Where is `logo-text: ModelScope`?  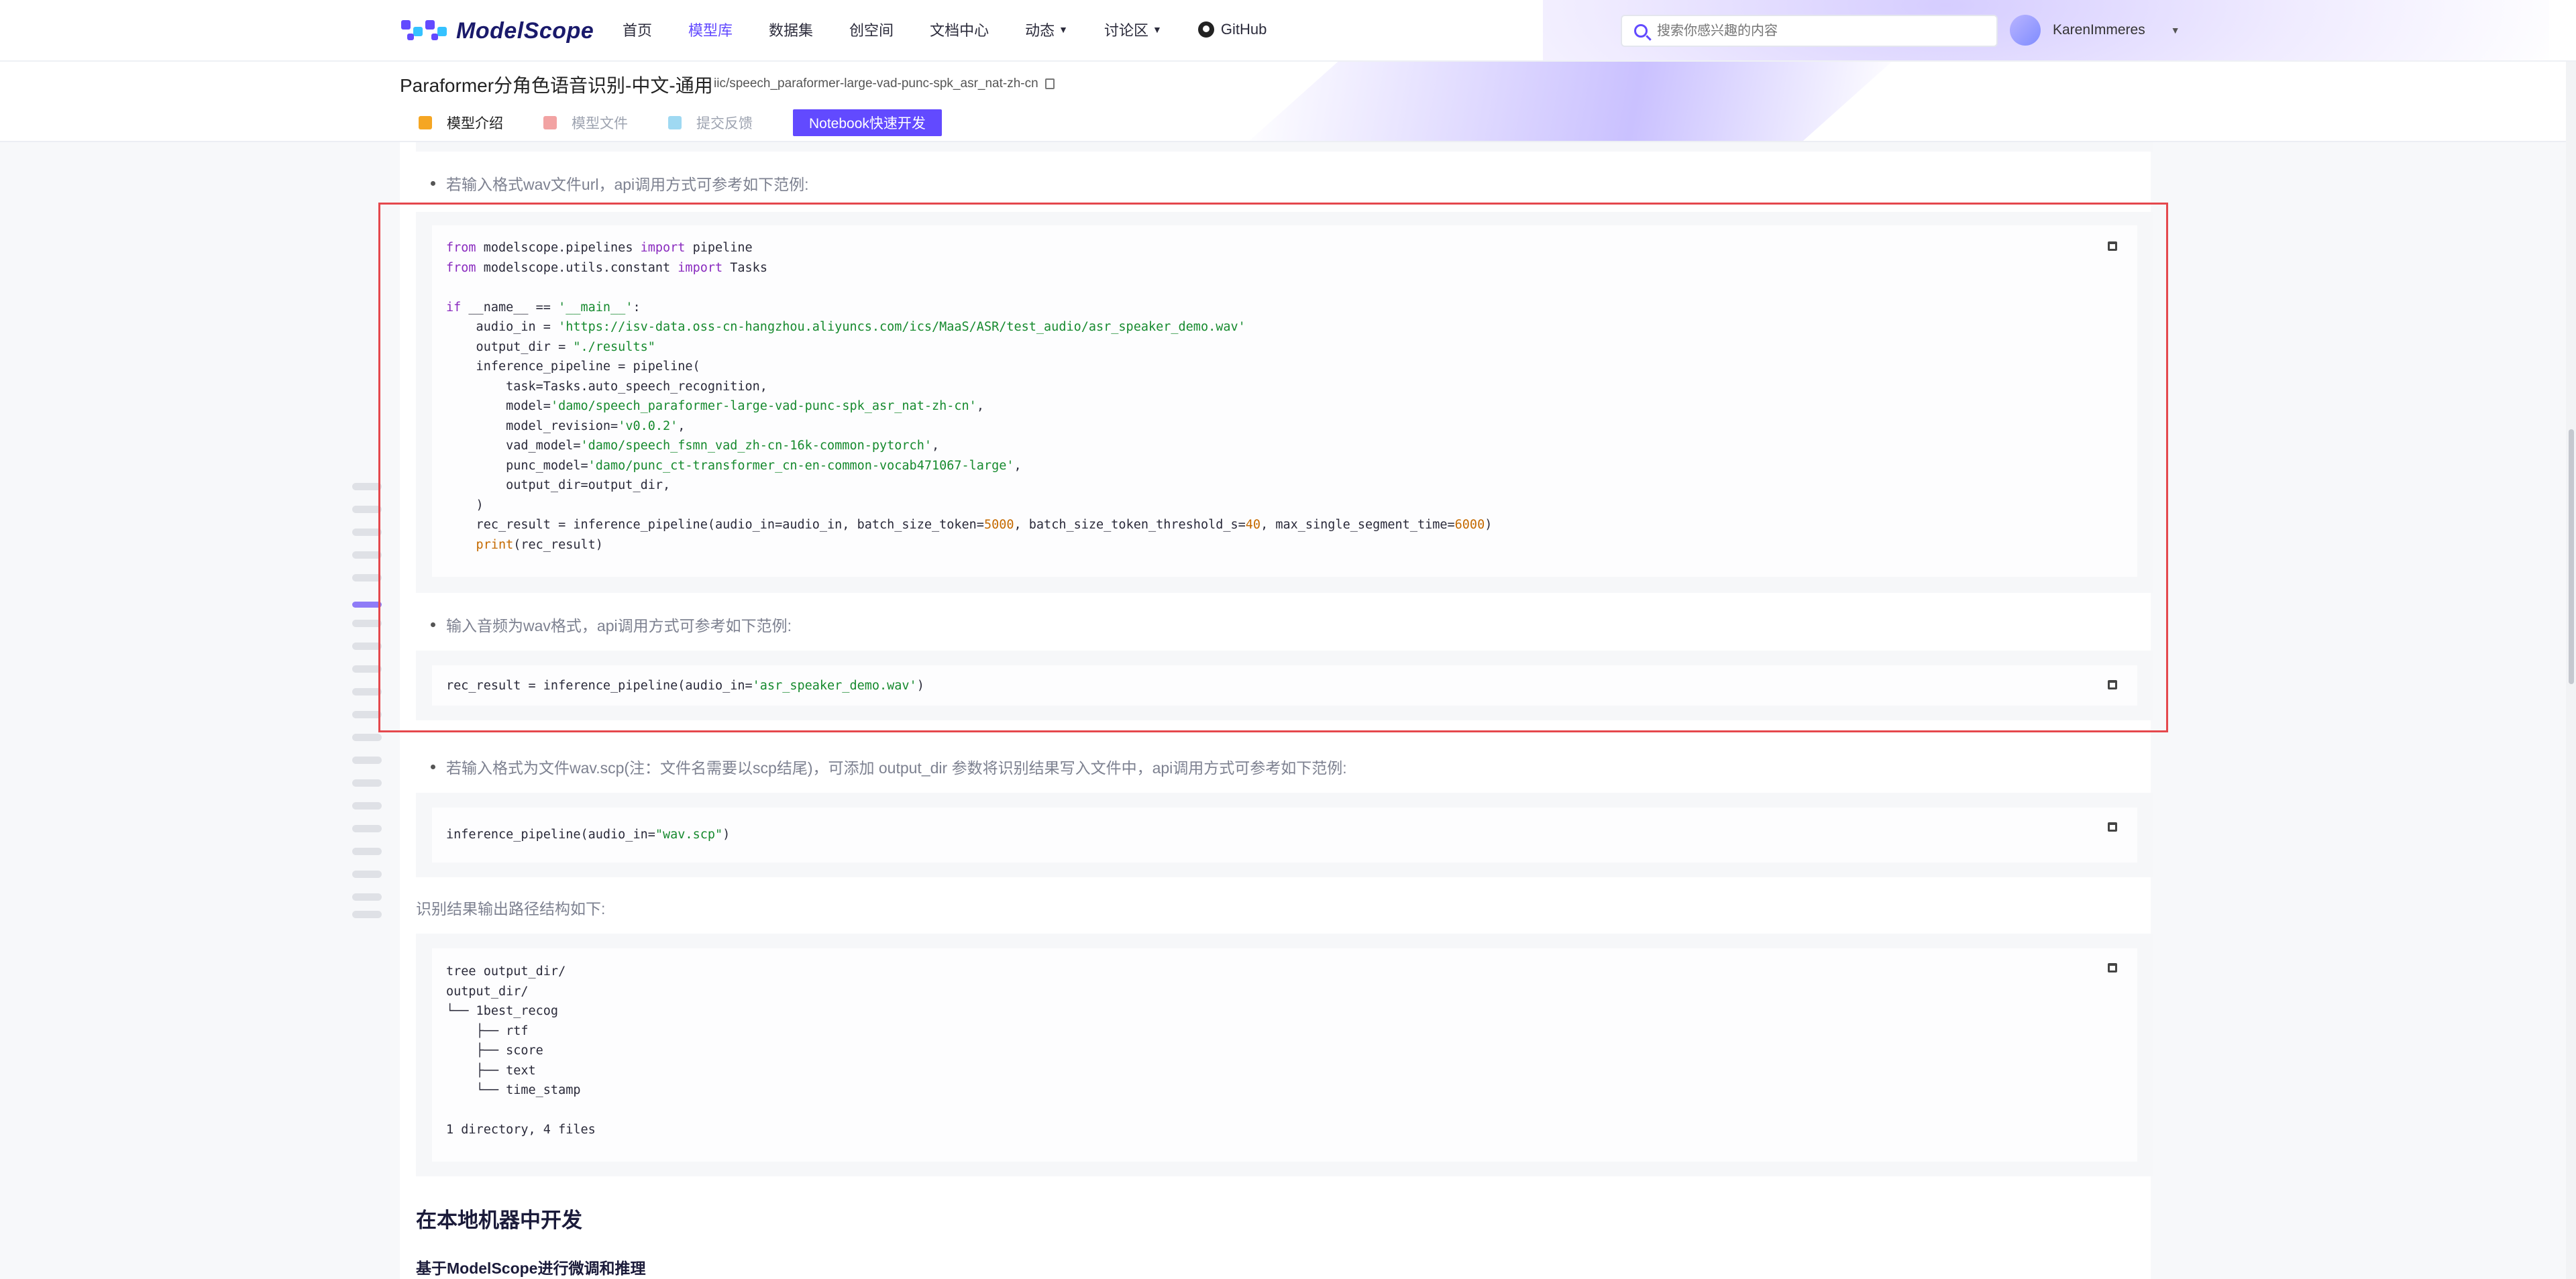 logo-text: ModelScope is located at coordinates (525, 31).